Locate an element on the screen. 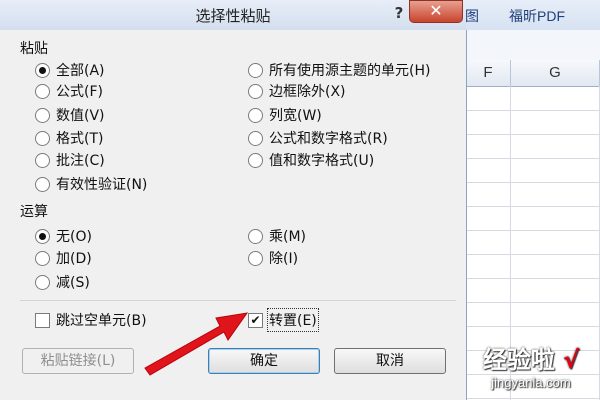 Image resolution: width=600 pixels, height=400 pixels. watermark-check: √ is located at coordinates (571, 360).